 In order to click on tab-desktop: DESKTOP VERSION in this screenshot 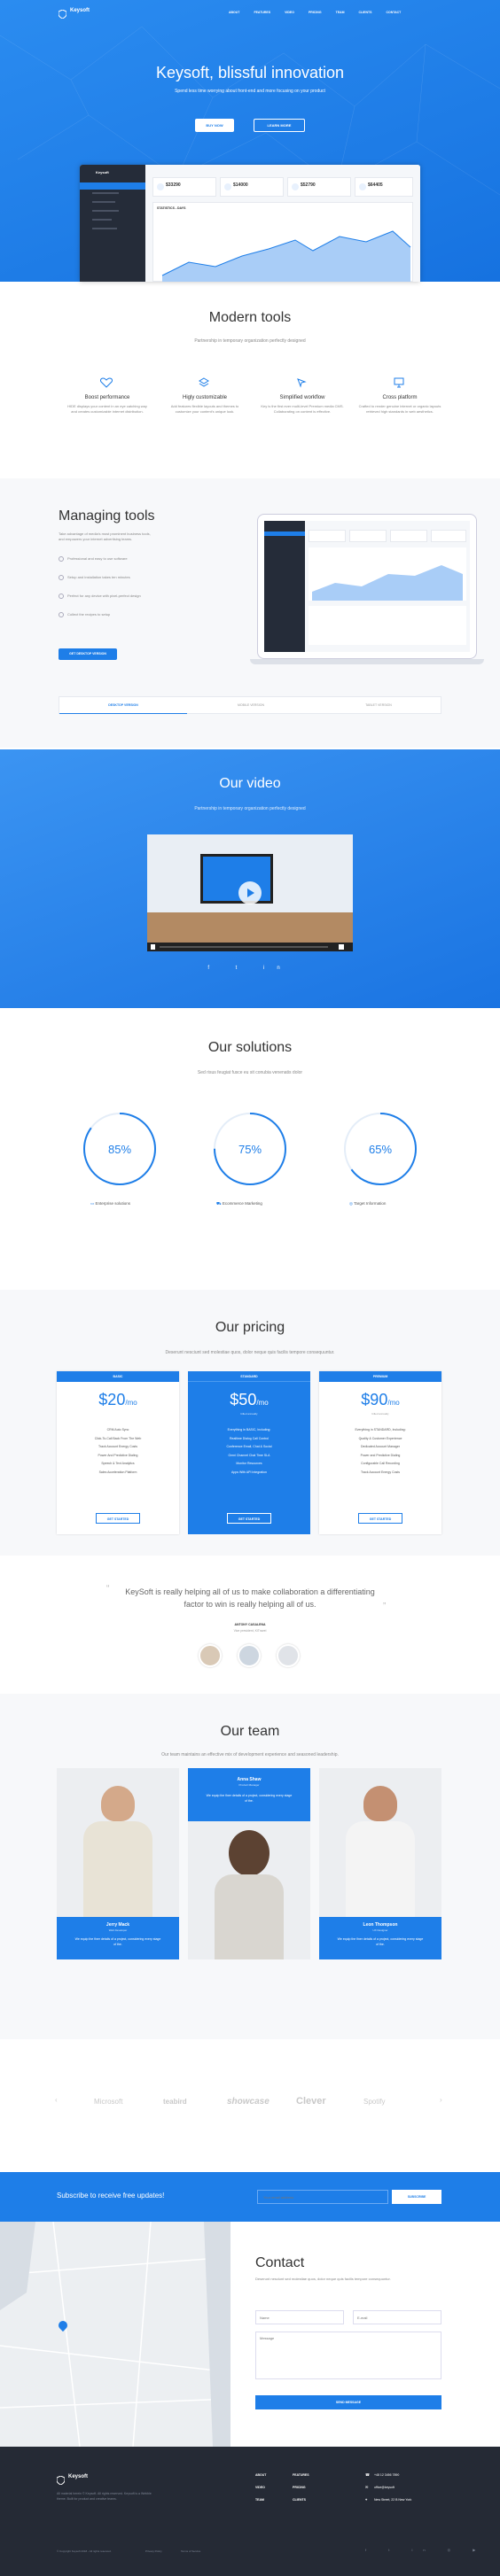, I will do `click(123, 705)`.